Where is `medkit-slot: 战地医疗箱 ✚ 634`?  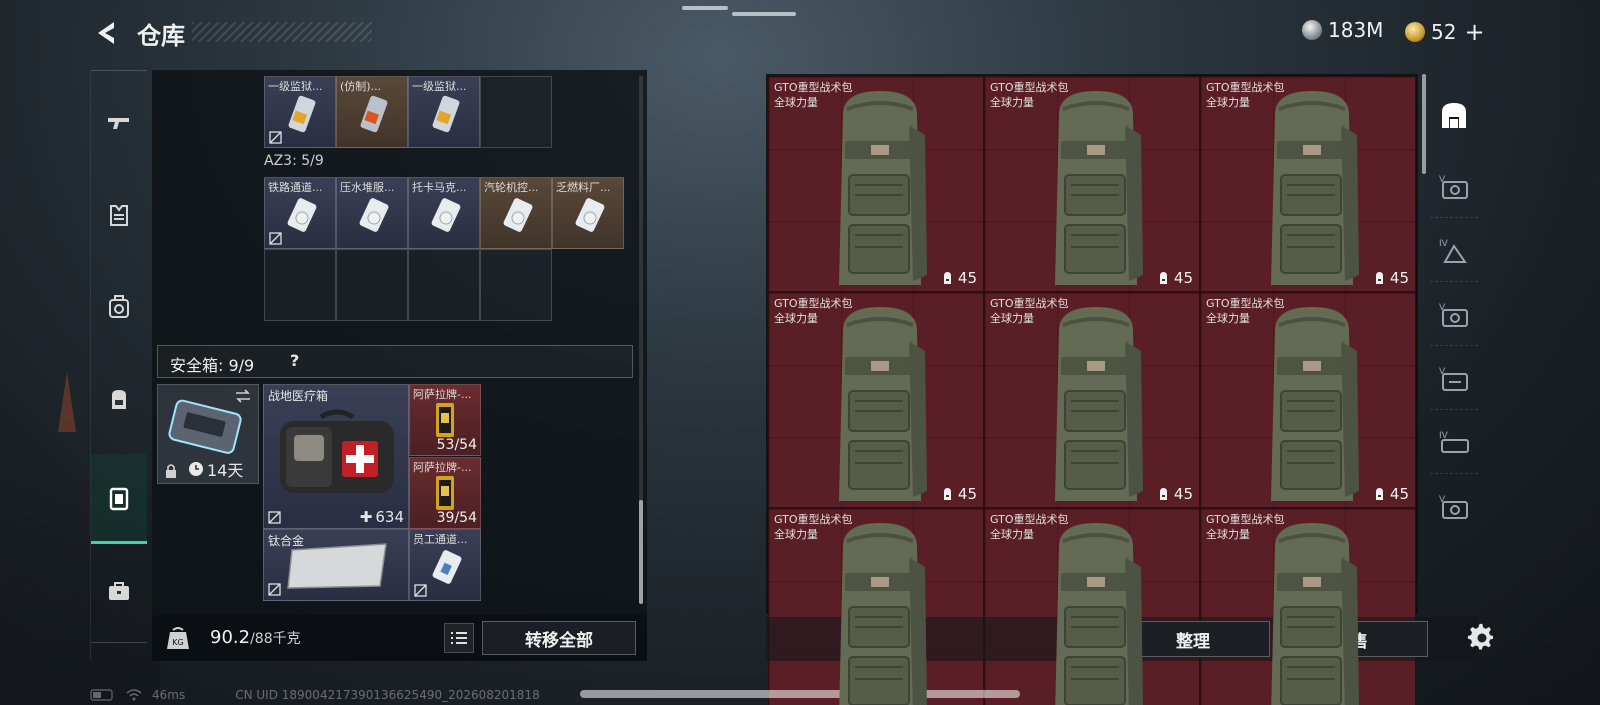
medkit-slot: 战地医疗箱 ✚ 634 is located at coordinates (336, 456).